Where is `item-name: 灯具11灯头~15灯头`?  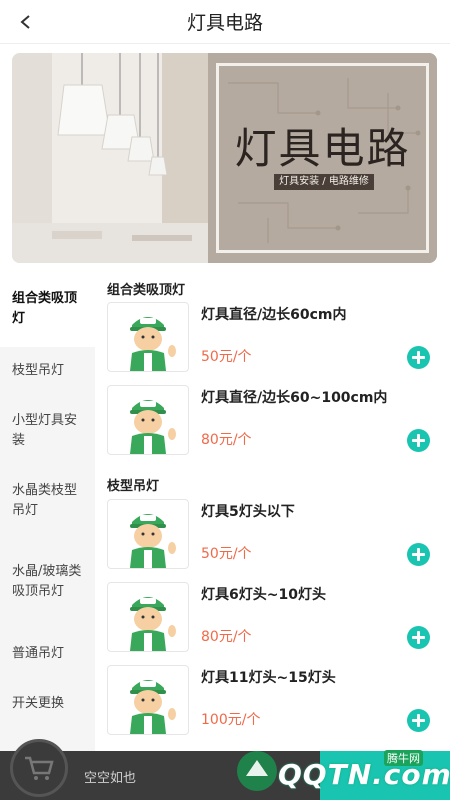
item-name: 灯具11灯头~15灯头 is located at coordinates (268, 678).